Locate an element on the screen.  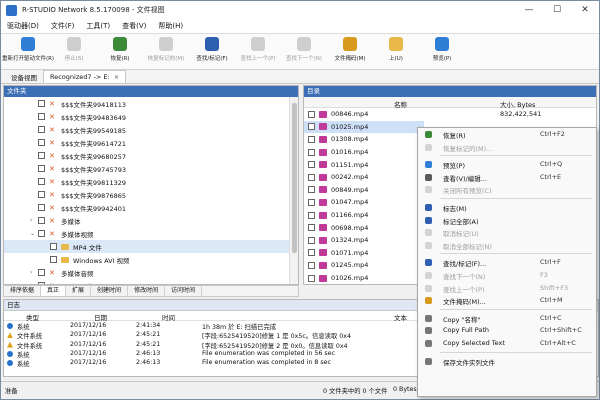
close-button: ✕ is located at coordinates (585, 10).